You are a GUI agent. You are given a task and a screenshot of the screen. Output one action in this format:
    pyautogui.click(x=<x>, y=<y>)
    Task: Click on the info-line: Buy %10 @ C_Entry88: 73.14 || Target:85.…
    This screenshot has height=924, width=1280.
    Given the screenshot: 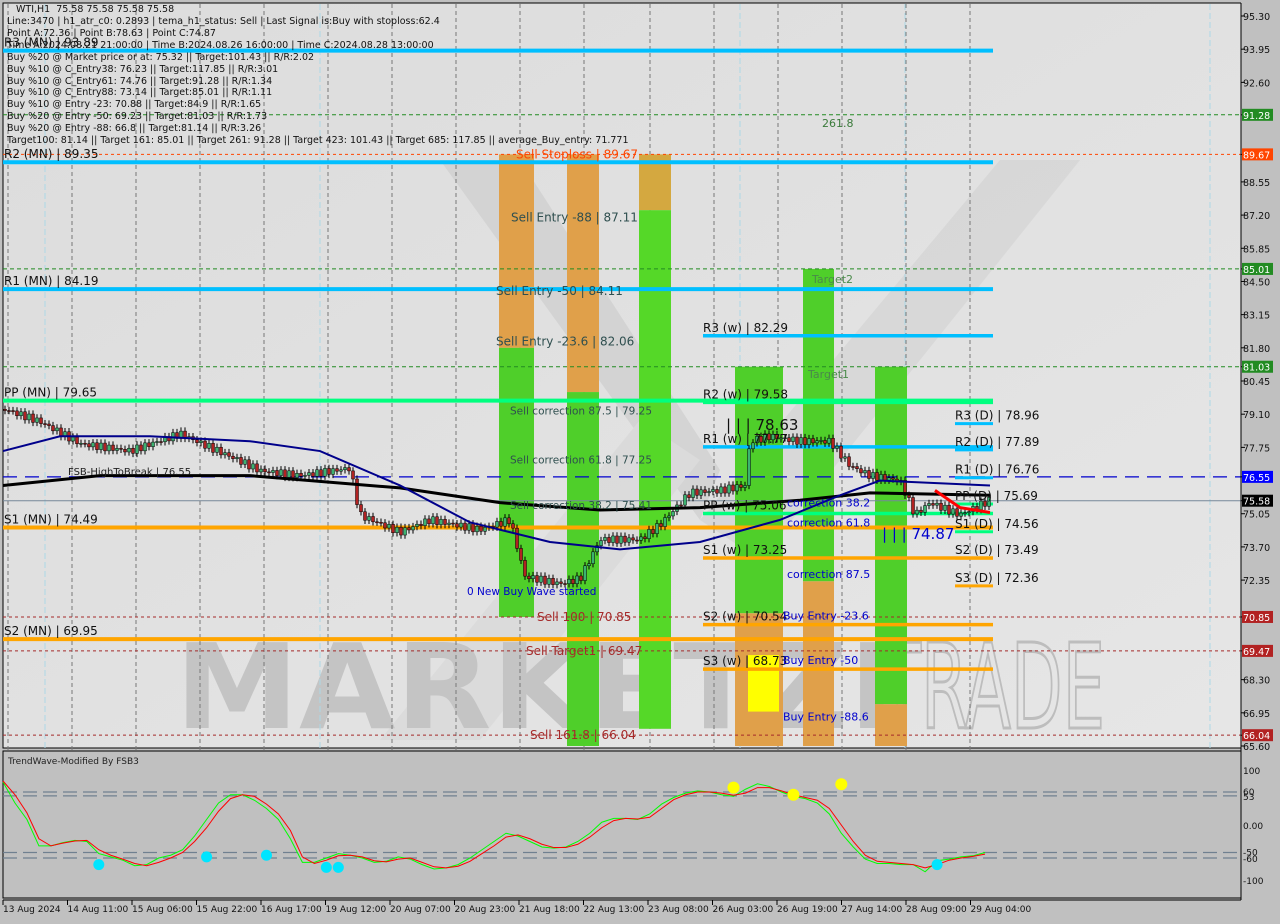 What is the action you would take?
    pyautogui.click(x=140, y=93)
    